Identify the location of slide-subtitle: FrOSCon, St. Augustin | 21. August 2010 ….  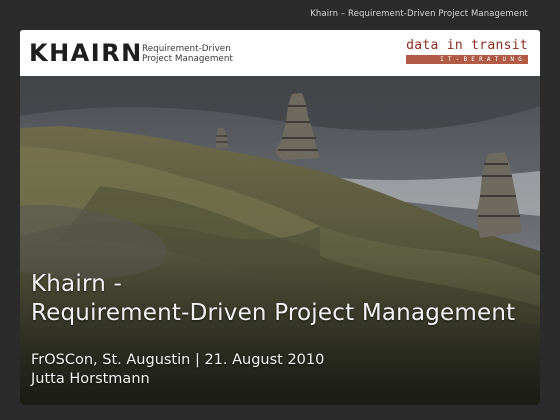
(177, 370).